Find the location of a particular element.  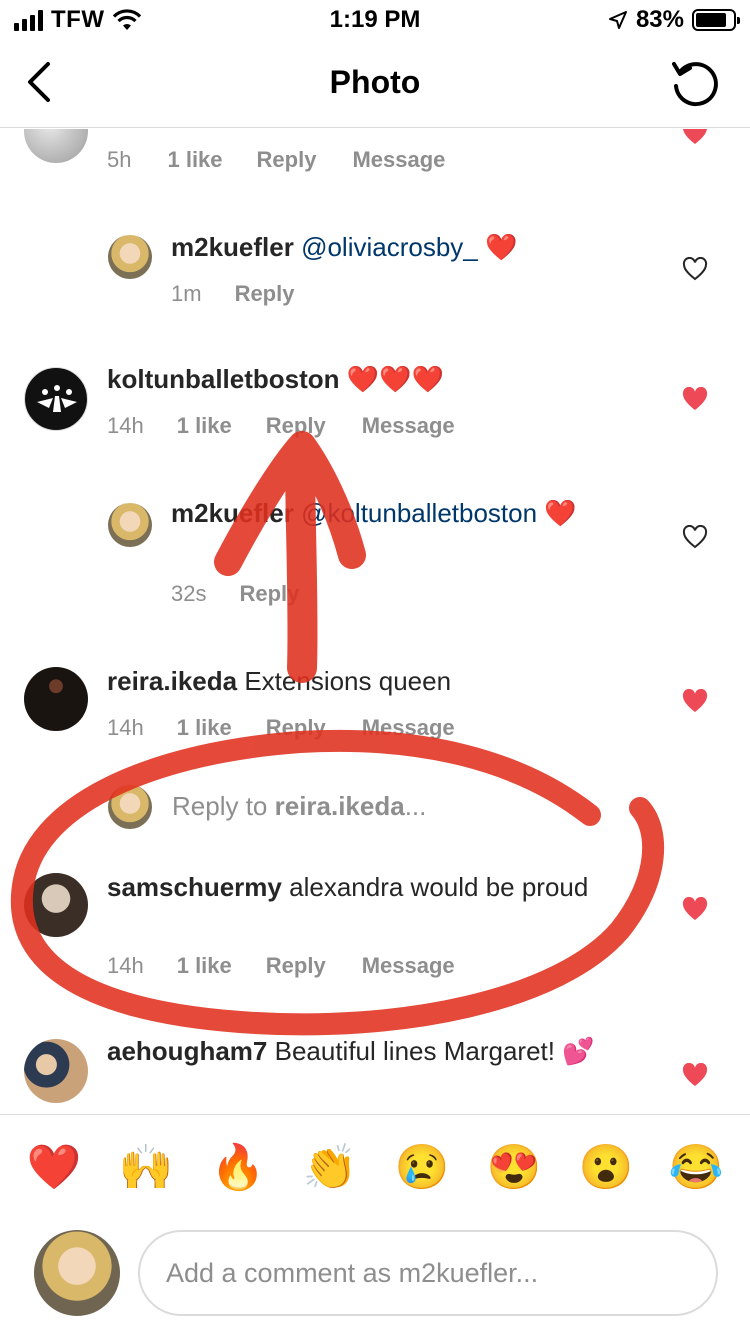

comment-text: m2kuefler @koltunballetboston ❤️ is located at coordinates (401, 513).